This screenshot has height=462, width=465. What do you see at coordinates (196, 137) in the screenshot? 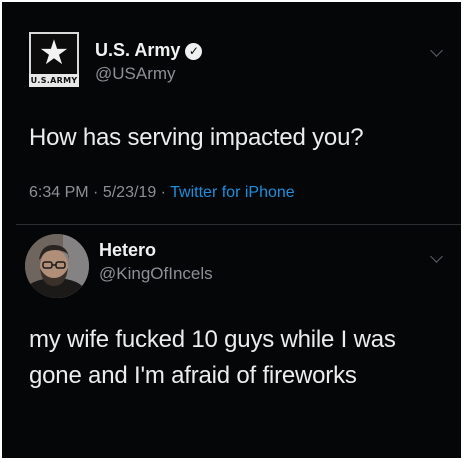
I see `tweet-text: How has serving impacted you?` at bounding box center [196, 137].